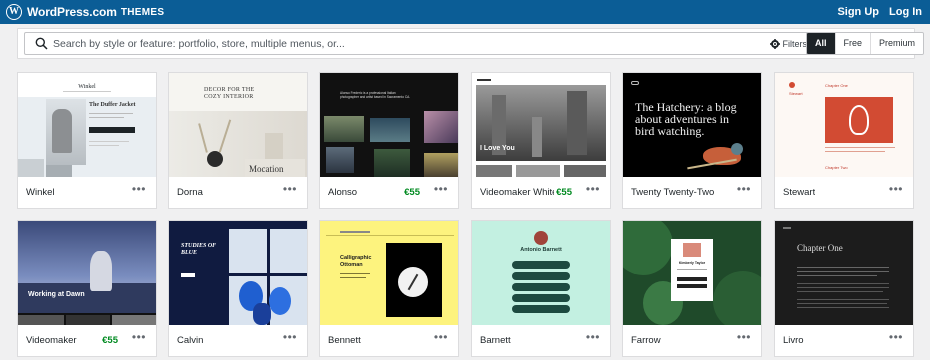 The height and width of the screenshot is (360, 930). Describe the element at coordinates (465, 12) in the screenshot. I see `top-bar: W WordPress.com THEMES Sign Up Log In` at that location.